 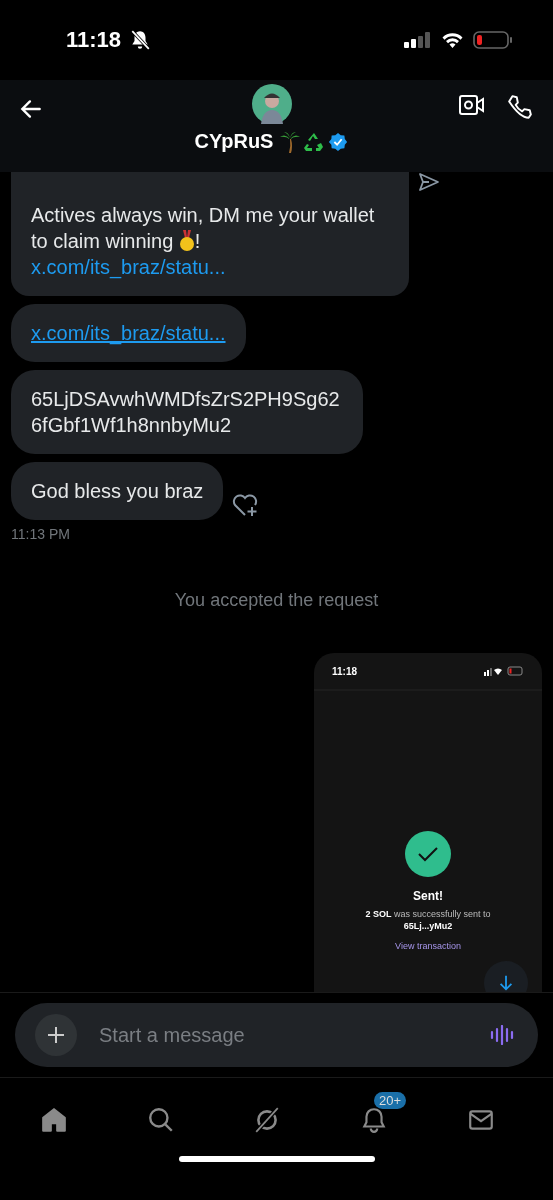 What do you see at coordinates (428, 854) in the screenshot?
I see `success-check-icon` at bounding box center [428, 854].